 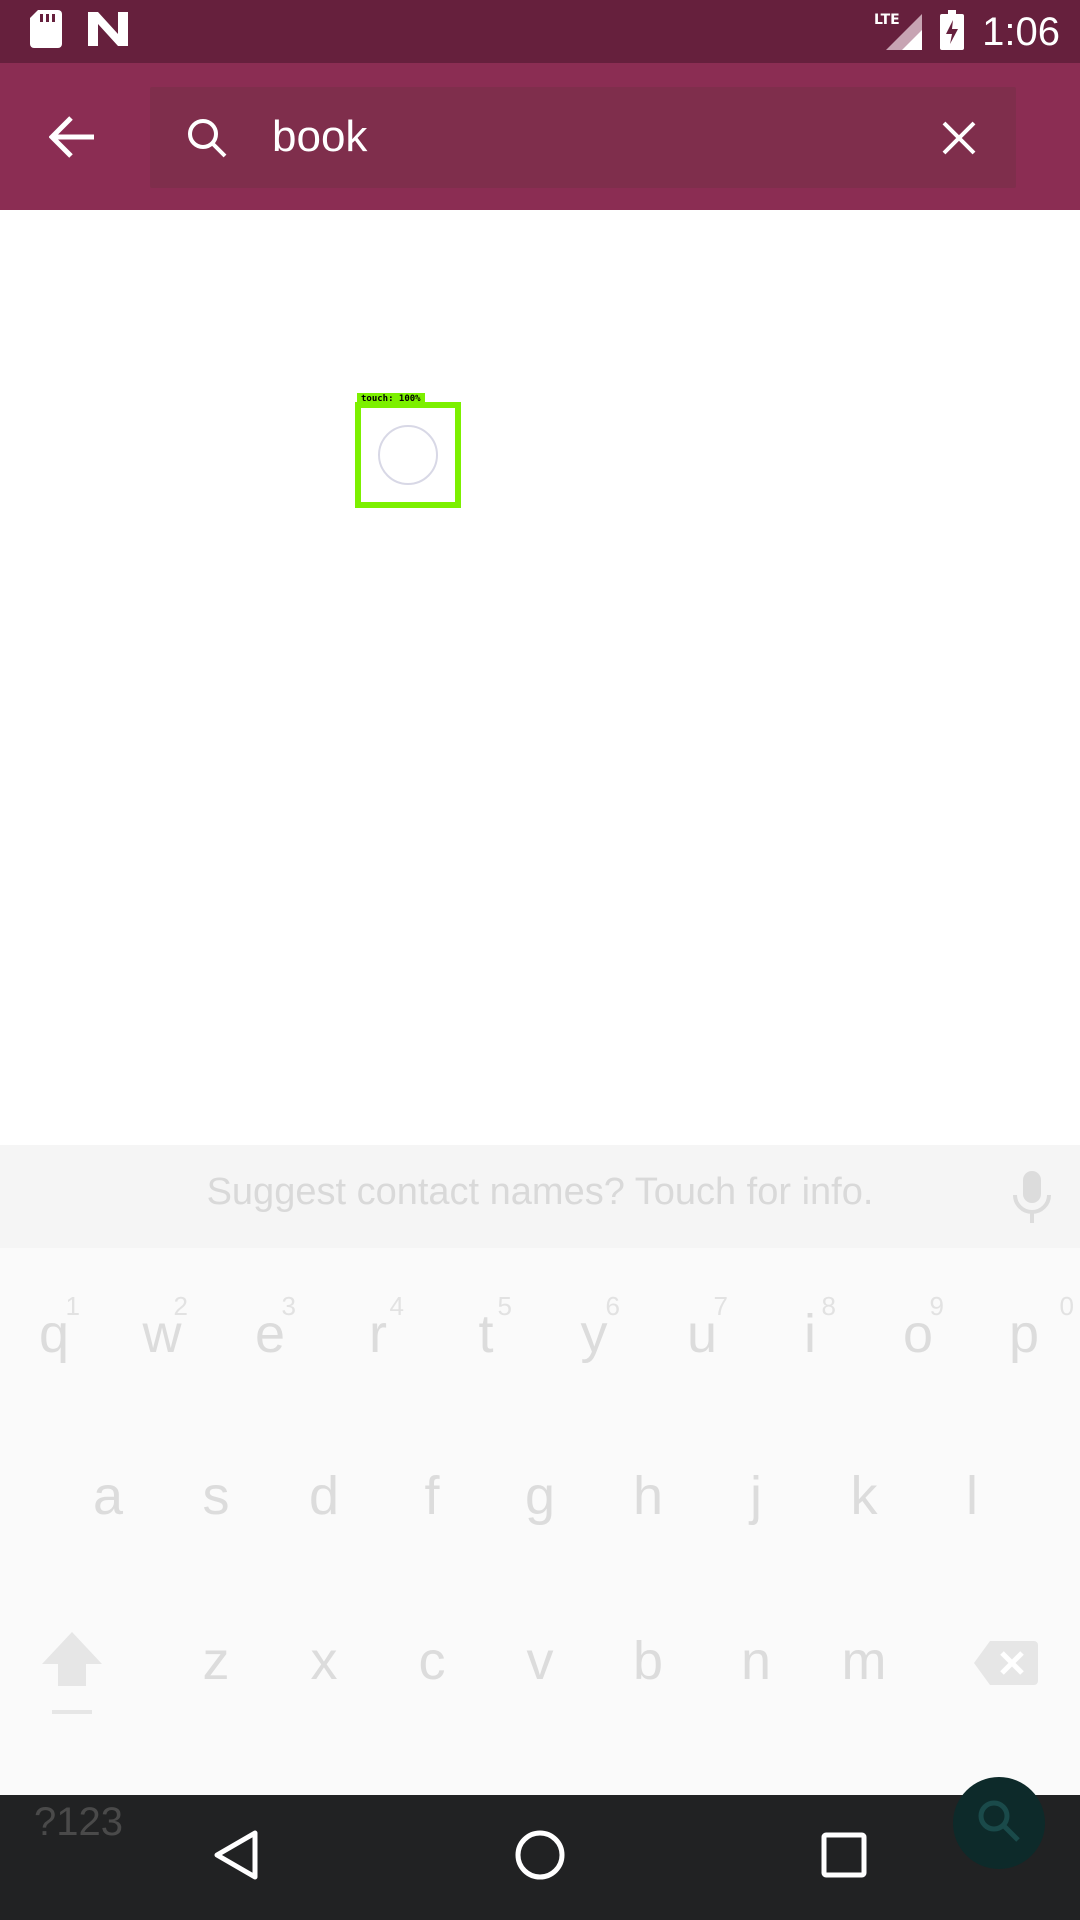 I want to click on suggestion-strip: Suggest contact names? Touch for info., so click(x=540, y=1196).